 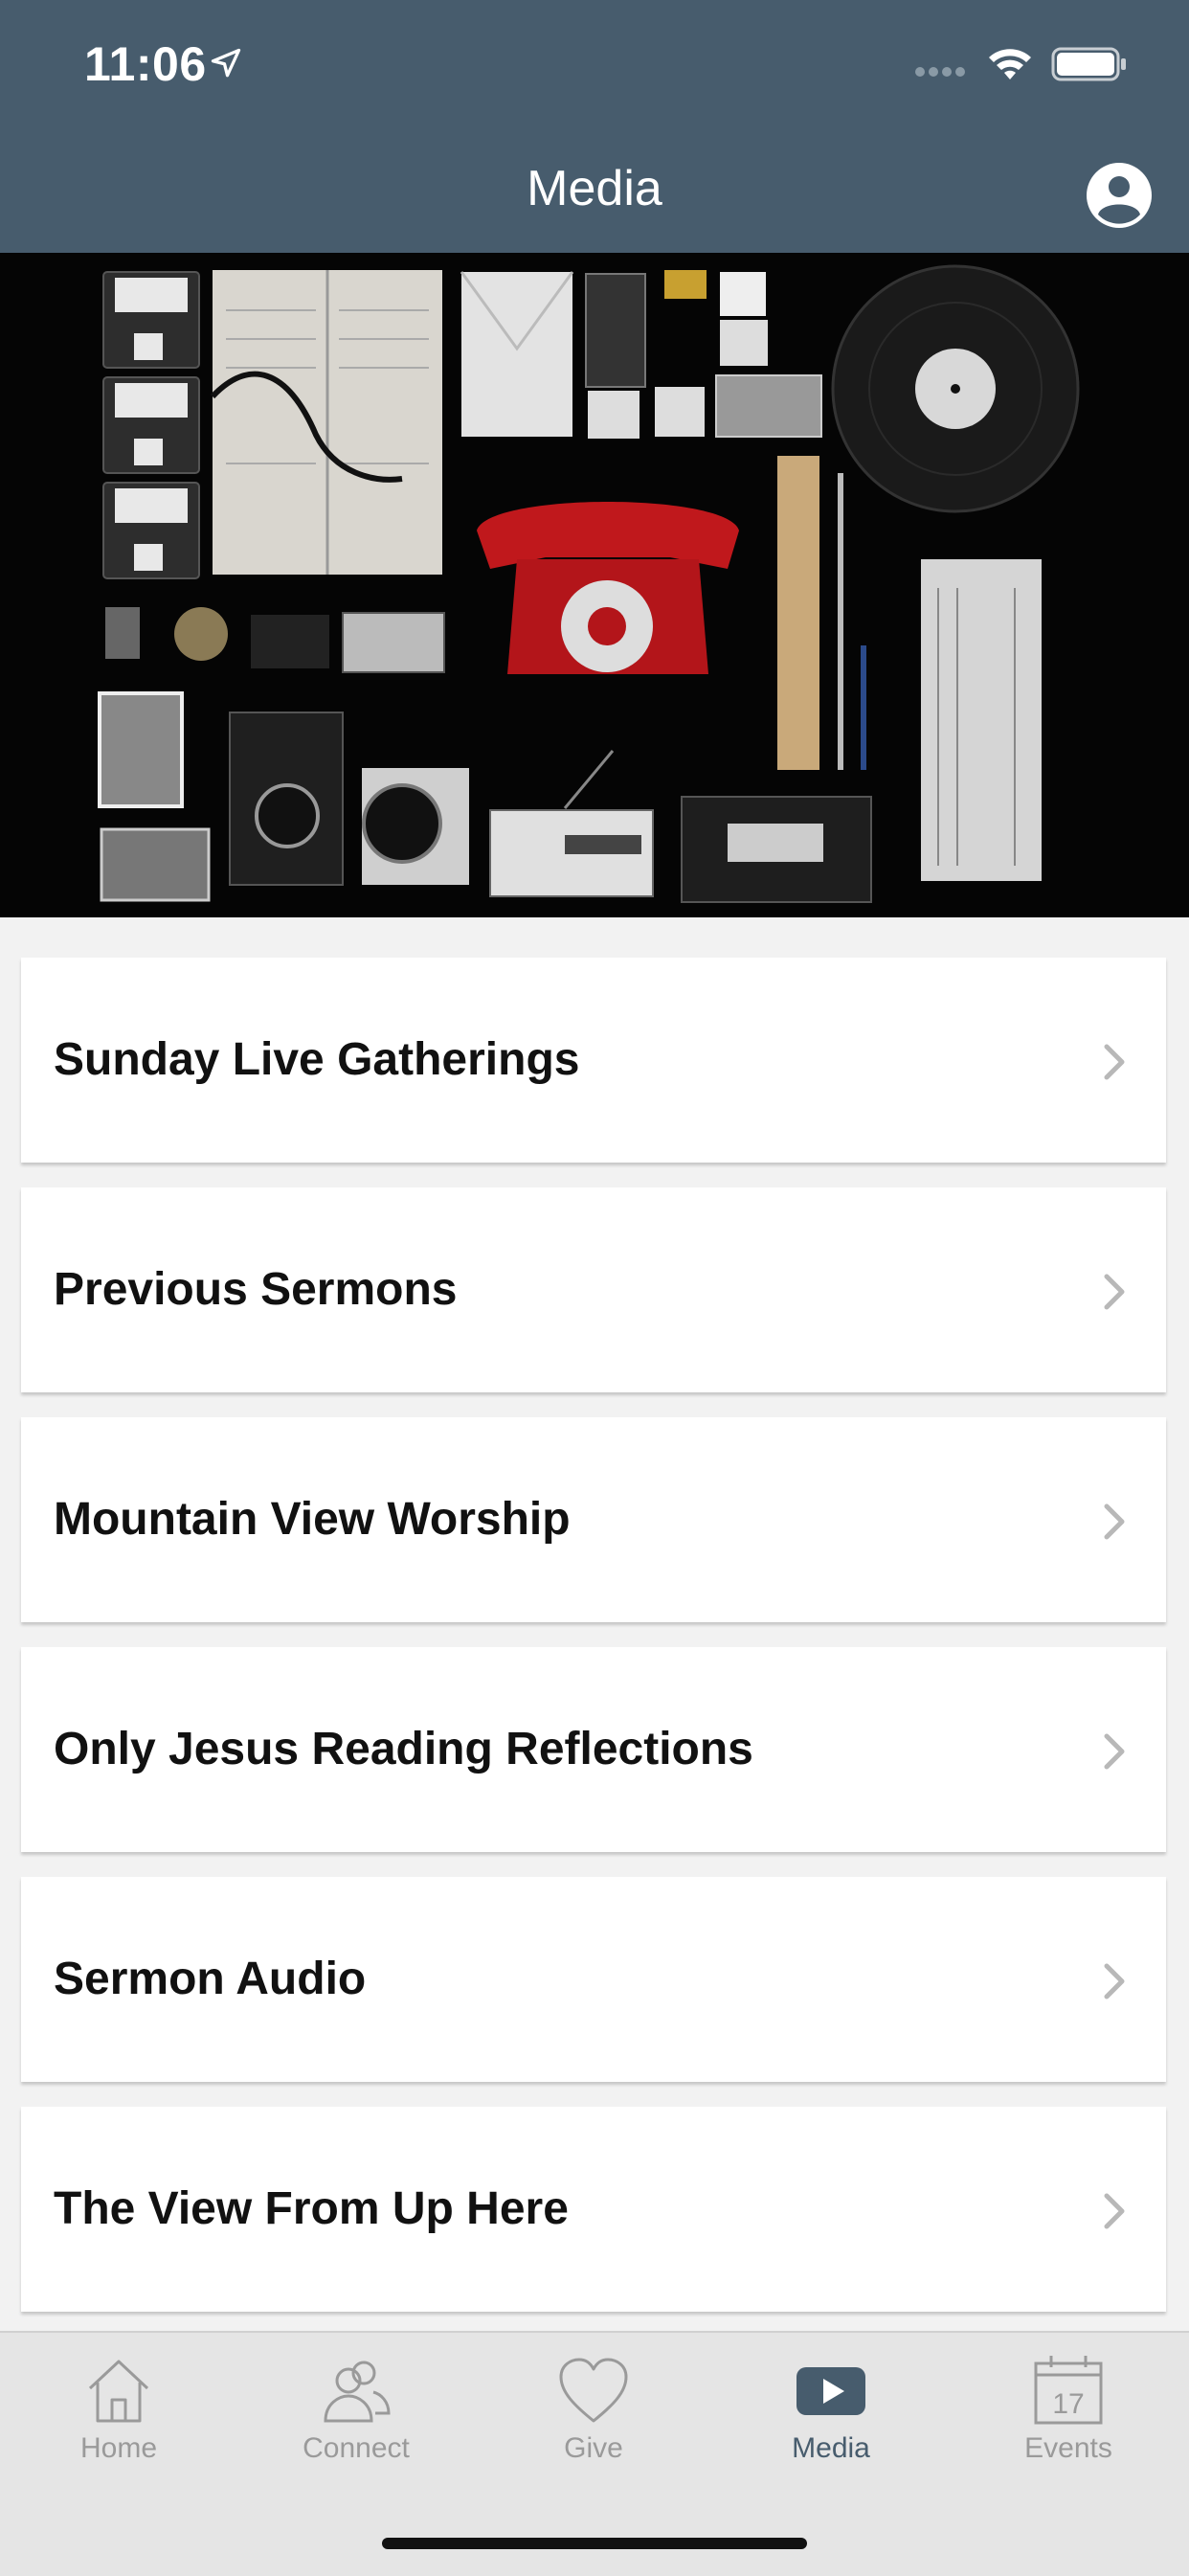 I want to click on tab-connect: Connect, so click(x=356, y=2404).